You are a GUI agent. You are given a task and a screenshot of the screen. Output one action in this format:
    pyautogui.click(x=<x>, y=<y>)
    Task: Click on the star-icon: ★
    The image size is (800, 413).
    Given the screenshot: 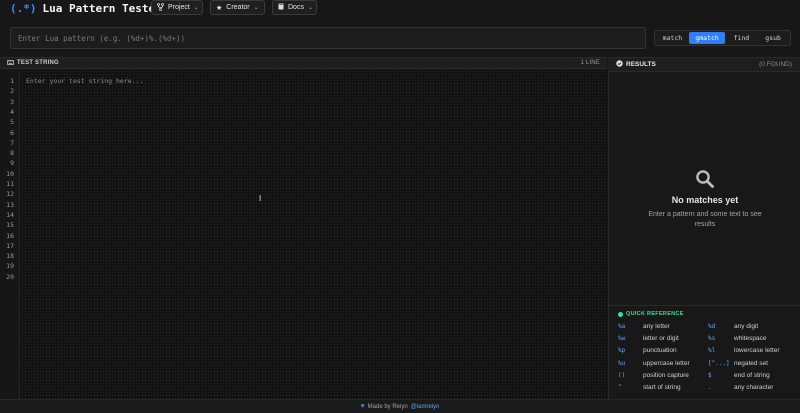 What is the action you would take?
    pyautogui.click(x=219, y=8)
    